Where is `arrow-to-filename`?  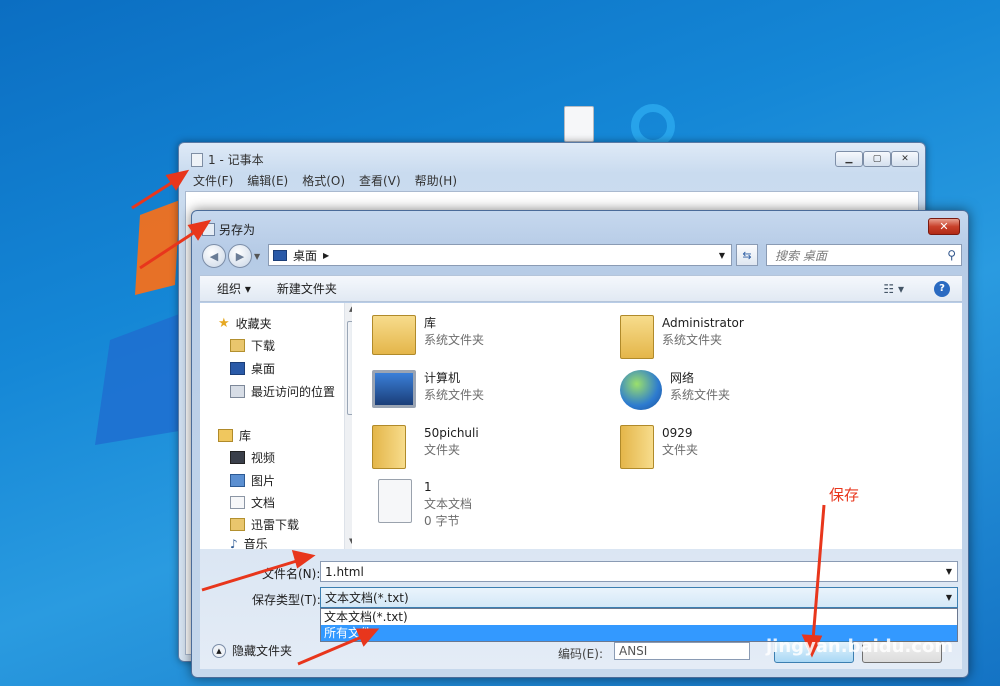 arrow-to-filename is located at coordinates (251, 575).